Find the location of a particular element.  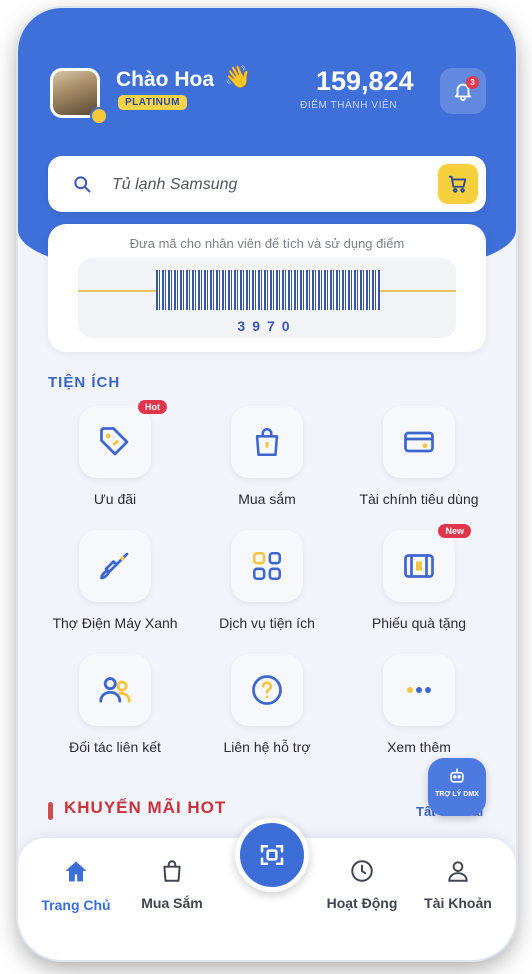

cart-button is located at coordinates (458, 184).